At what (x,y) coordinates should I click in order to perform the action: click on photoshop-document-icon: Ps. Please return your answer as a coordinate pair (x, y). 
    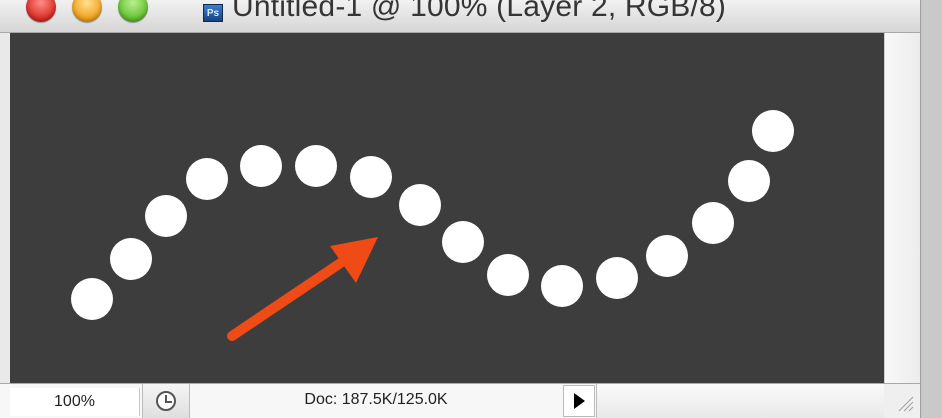
    Looking at the image, I should click on (213, 13).